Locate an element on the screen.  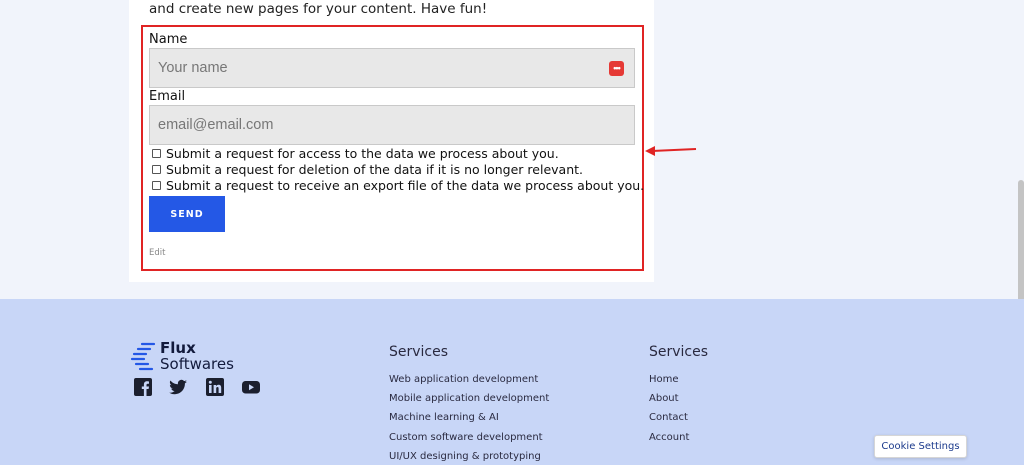
edit-link: Edit is located at coordinates (157, 253).